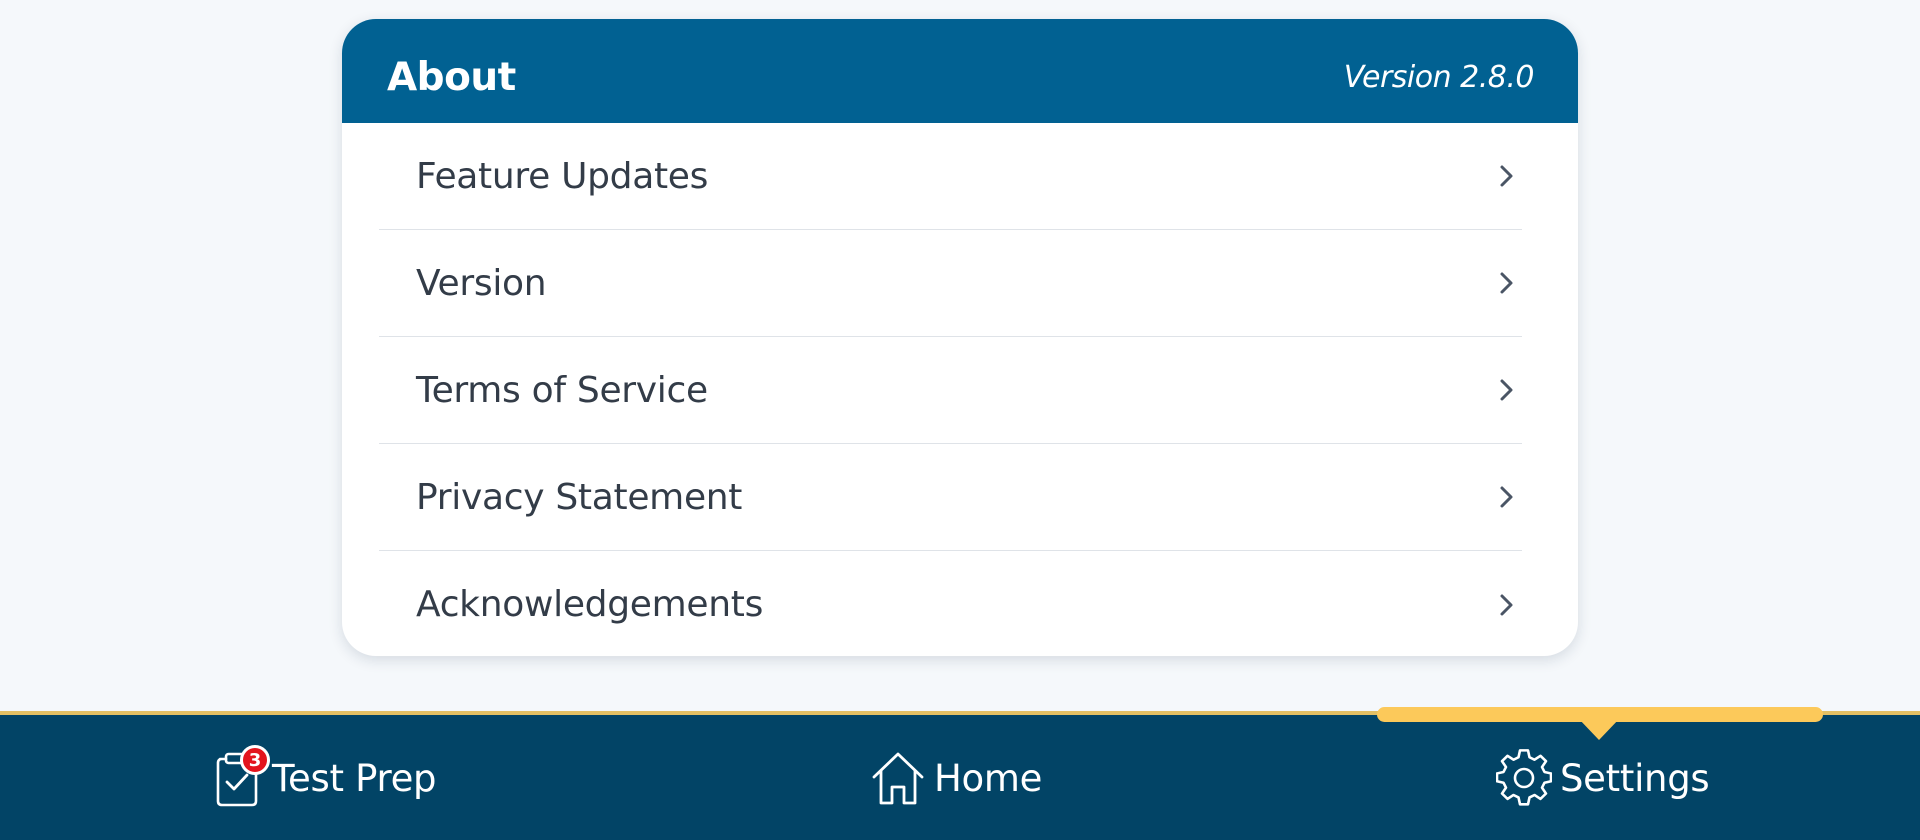 The image size is (1920, 840). I want to click on about-item-acknowledgements: Acknowledgements, so click(950, 603).